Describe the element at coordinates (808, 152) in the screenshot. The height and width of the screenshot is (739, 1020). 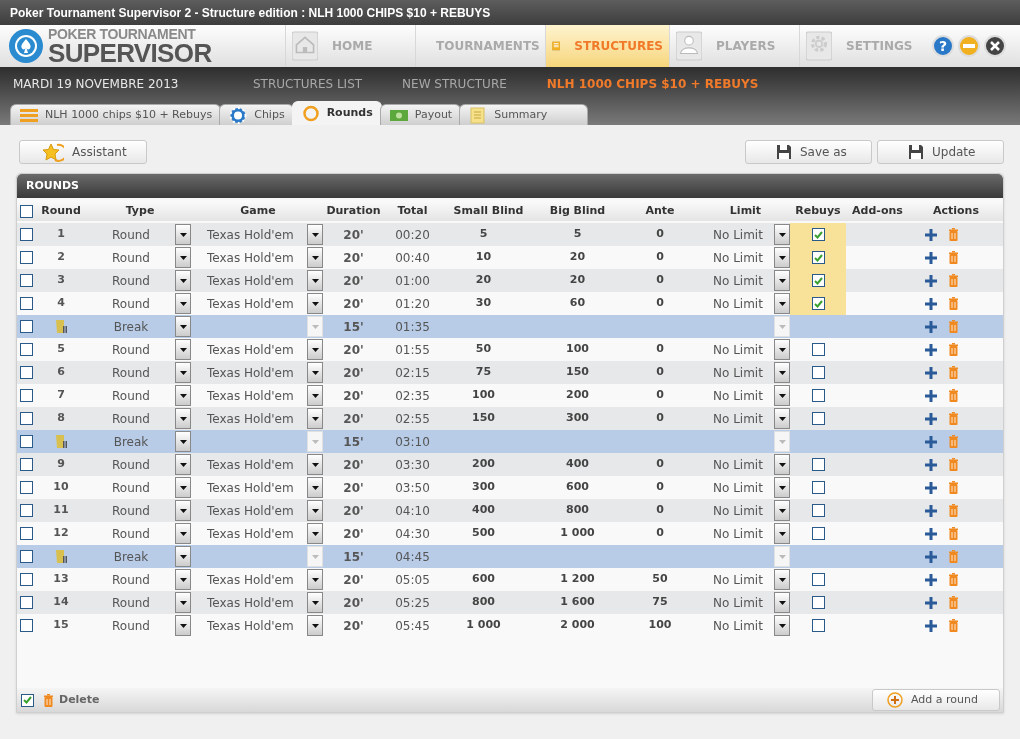
I see `save-as-button: Save as` at that location.